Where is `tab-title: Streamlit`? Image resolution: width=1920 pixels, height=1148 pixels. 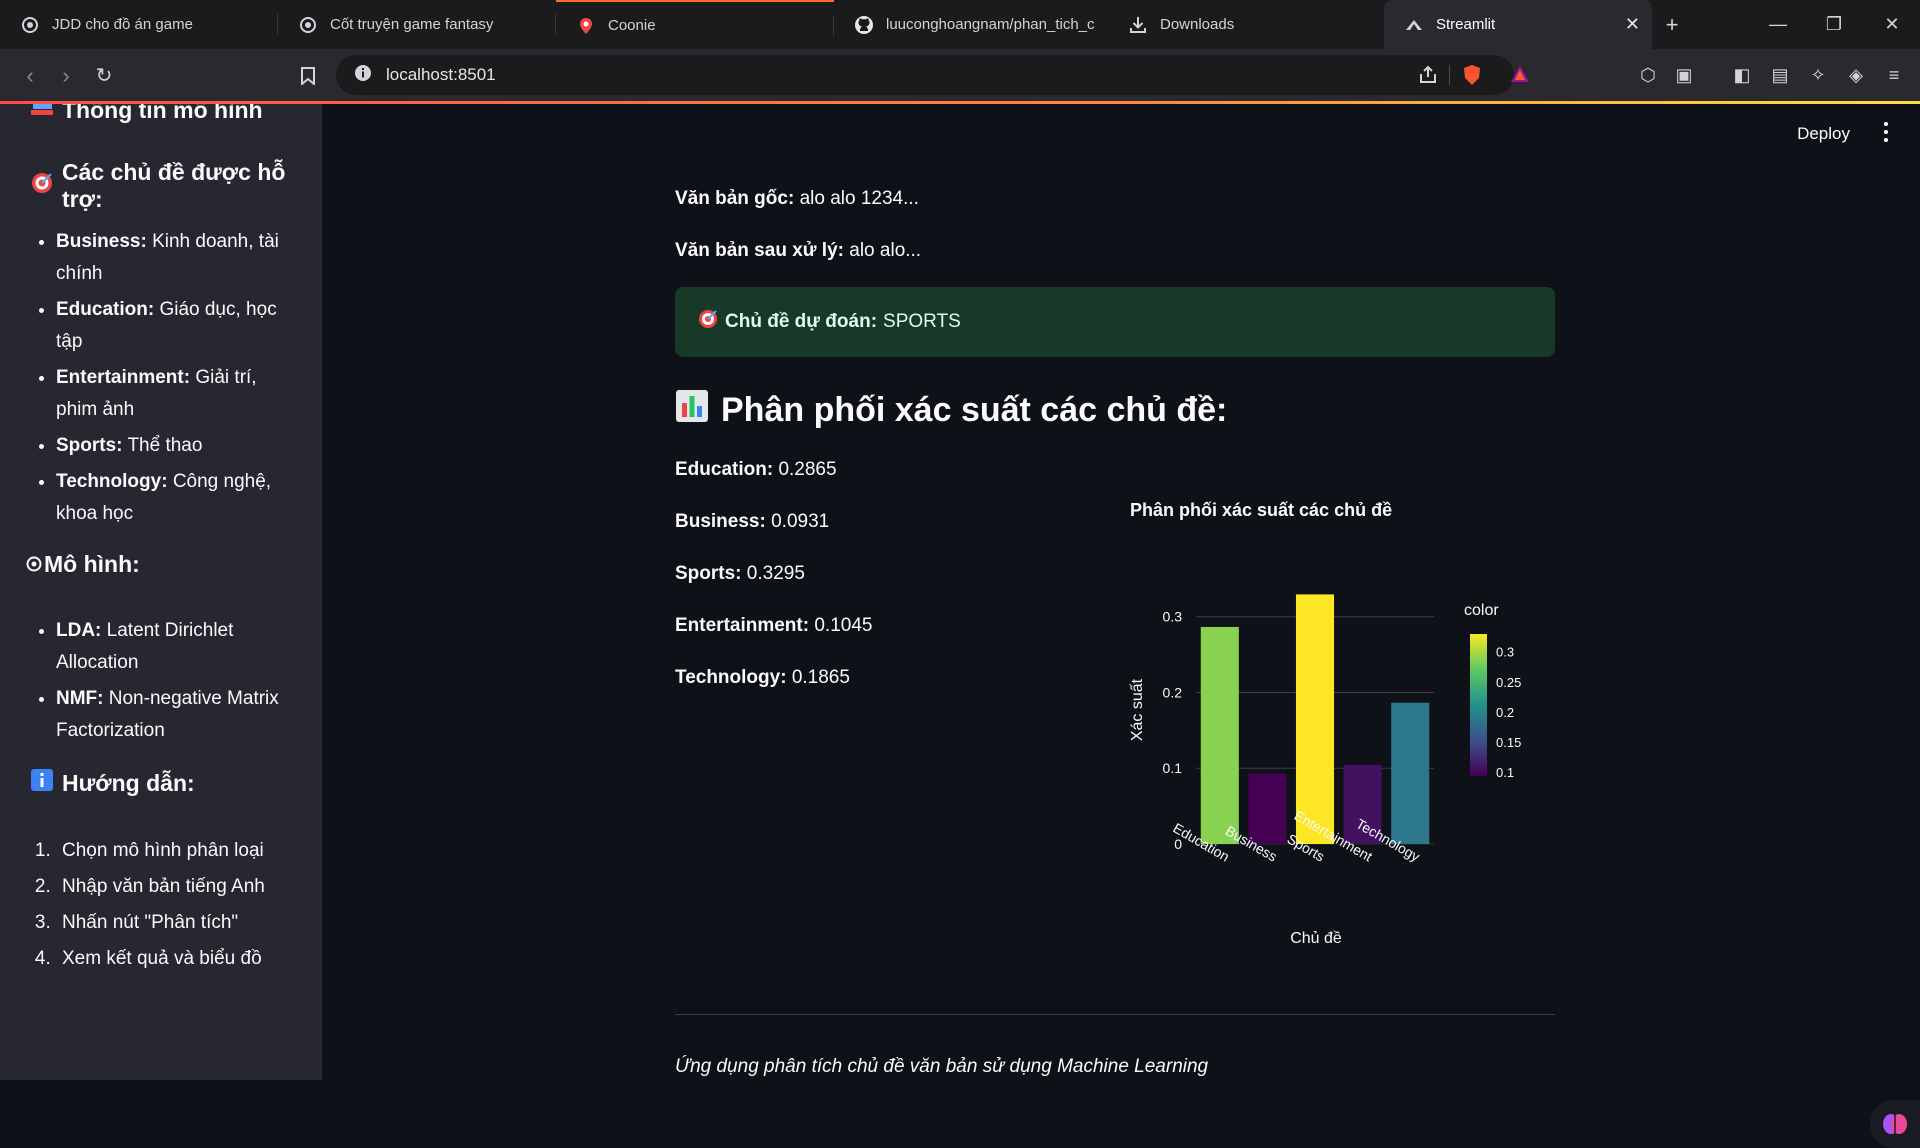 tab-title: Streamlit is located at coordinates (1466, 24).